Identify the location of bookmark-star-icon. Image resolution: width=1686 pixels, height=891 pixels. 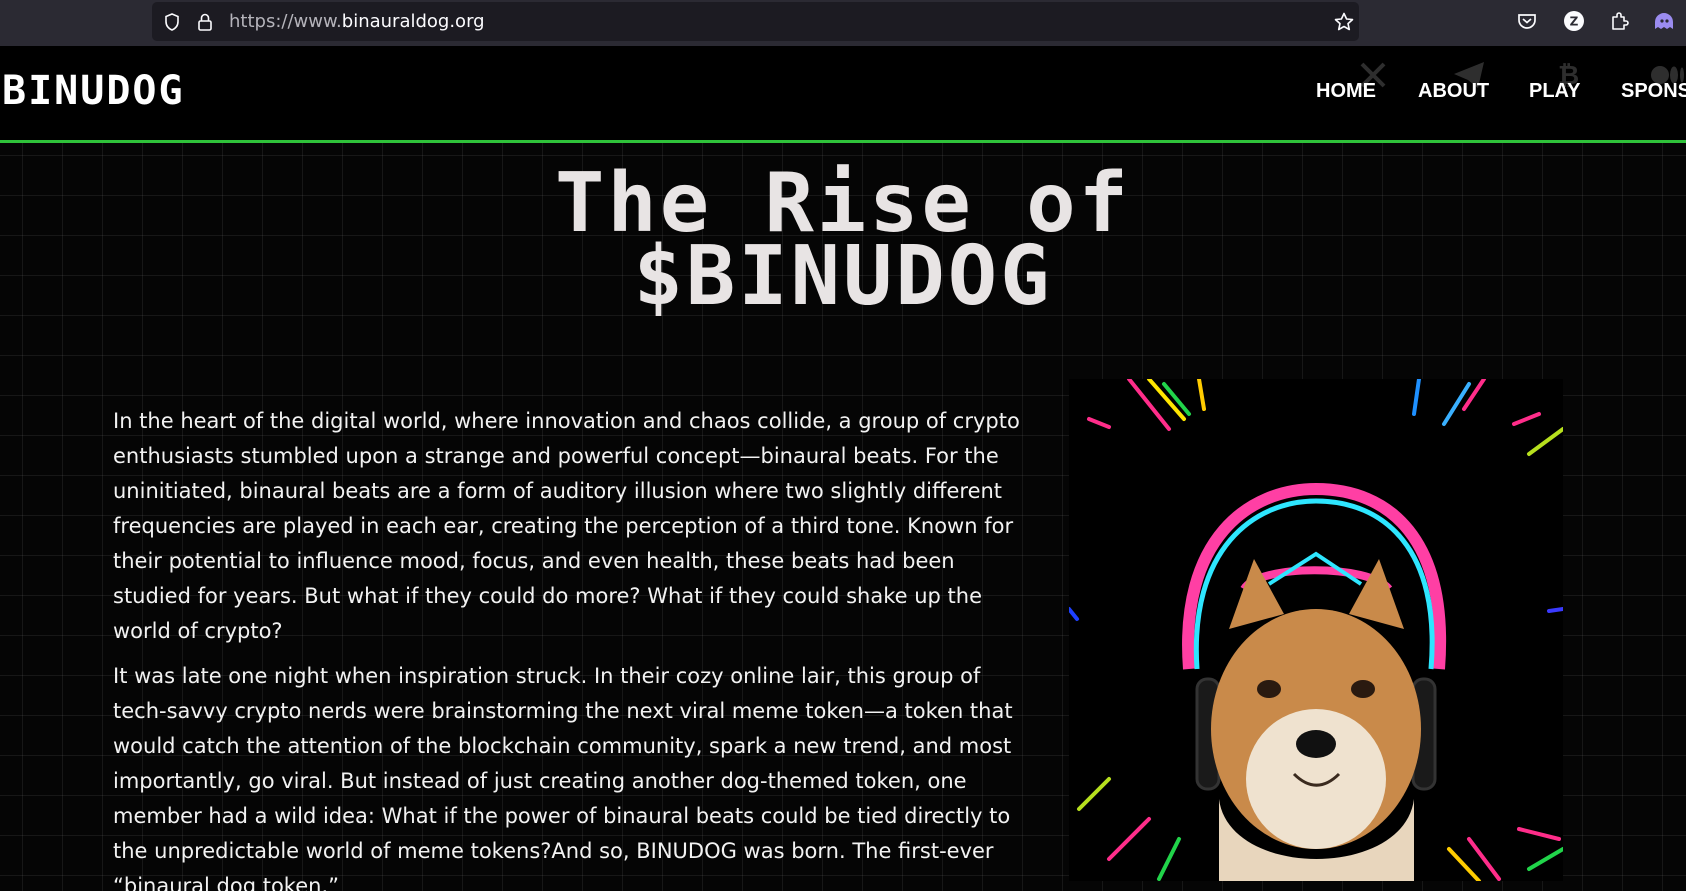
(1344, 22).